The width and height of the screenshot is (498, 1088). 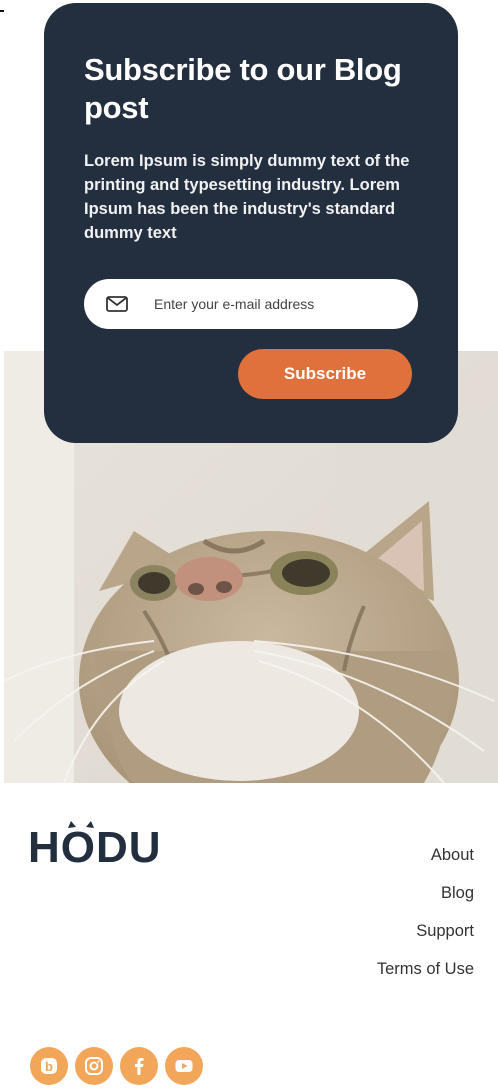 I want to click on subscribe-title: Subscribe to our Blog post, so click(x=243, y=88).